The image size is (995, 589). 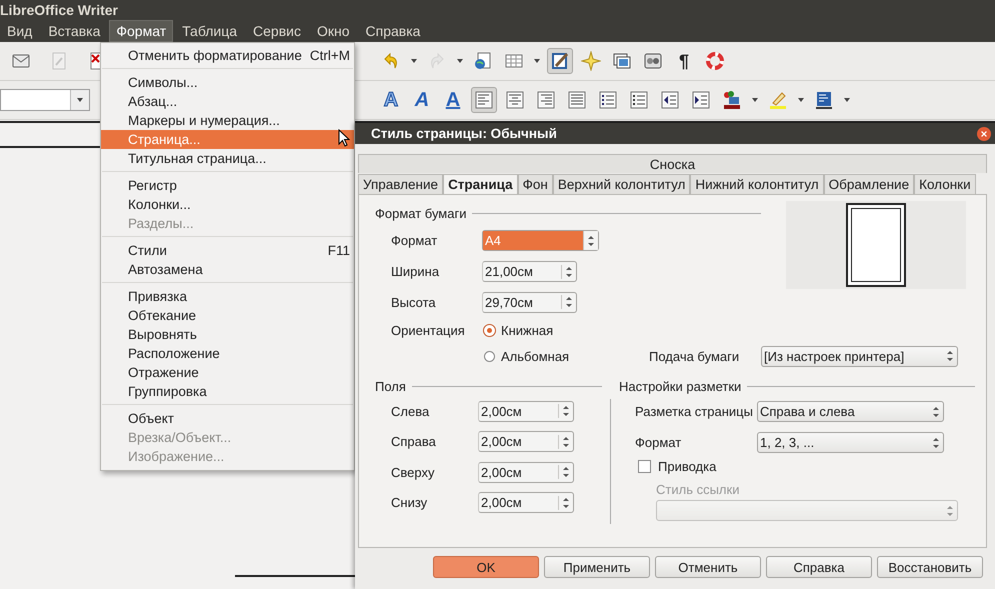 I want to click on dialog-button: OK, so click(x=486, y=567).